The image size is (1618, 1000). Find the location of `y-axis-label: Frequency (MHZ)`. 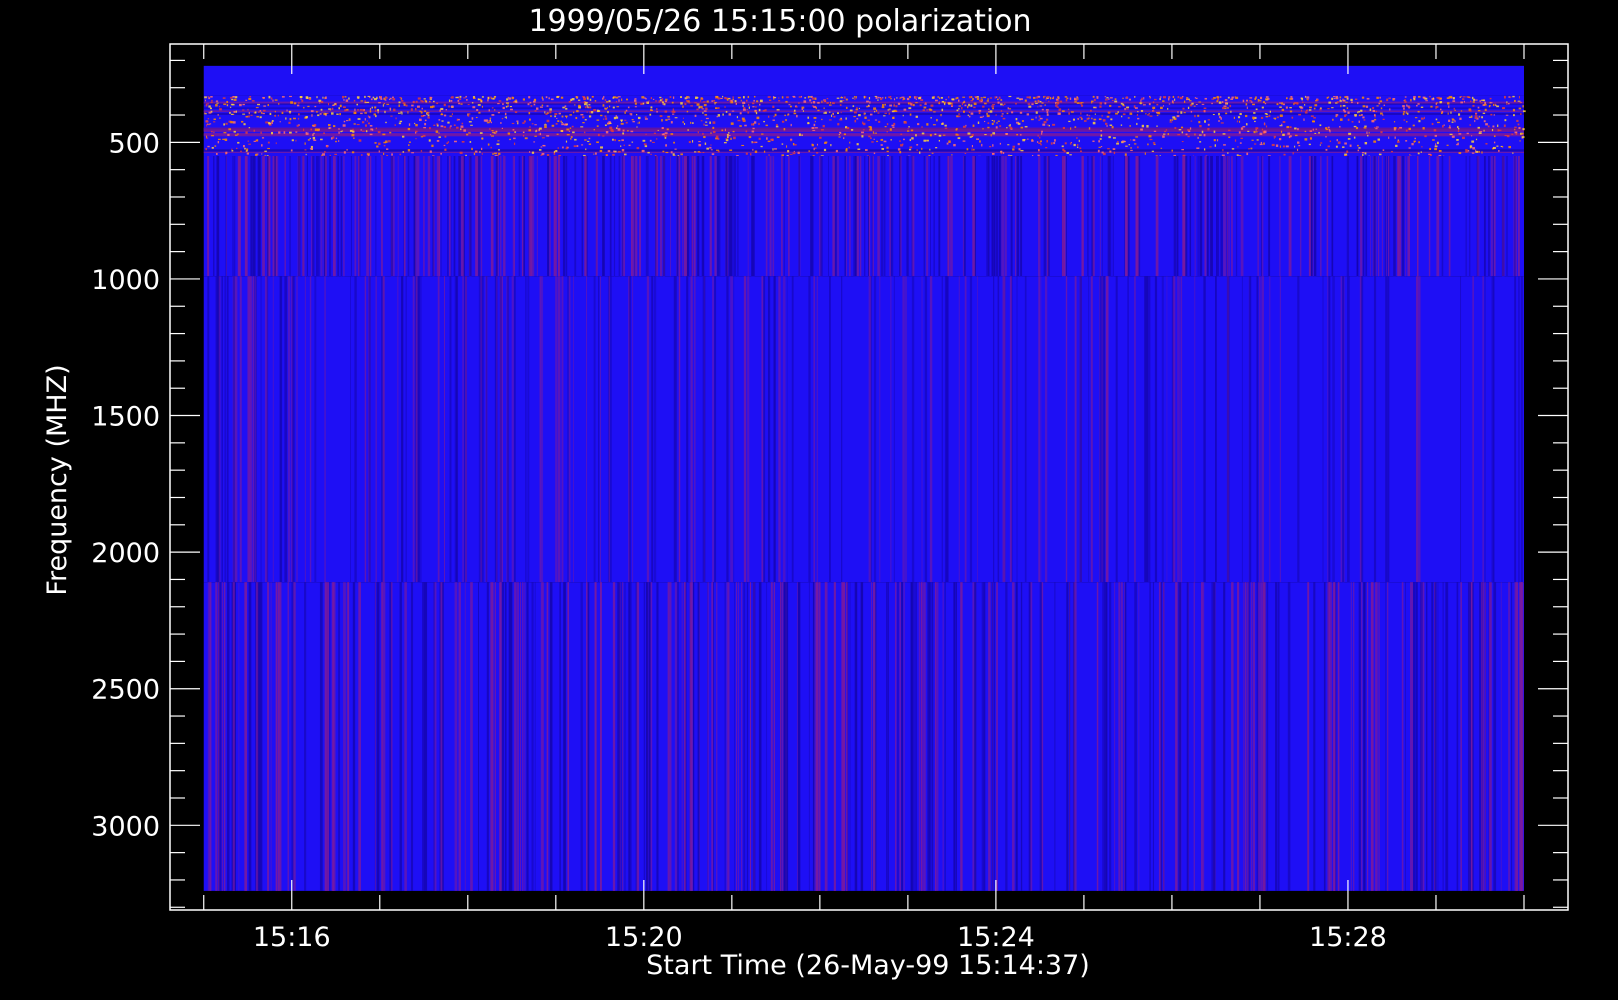

y-axis-label: Frequency (MHZ) is located at coordinates (57, 479).